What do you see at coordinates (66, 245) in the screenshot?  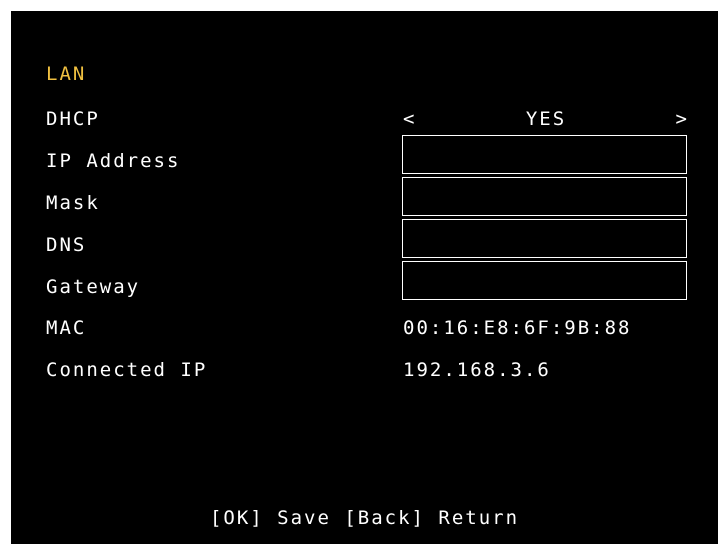 I see `dns-label: DNS` at bounding box center [66, 245].